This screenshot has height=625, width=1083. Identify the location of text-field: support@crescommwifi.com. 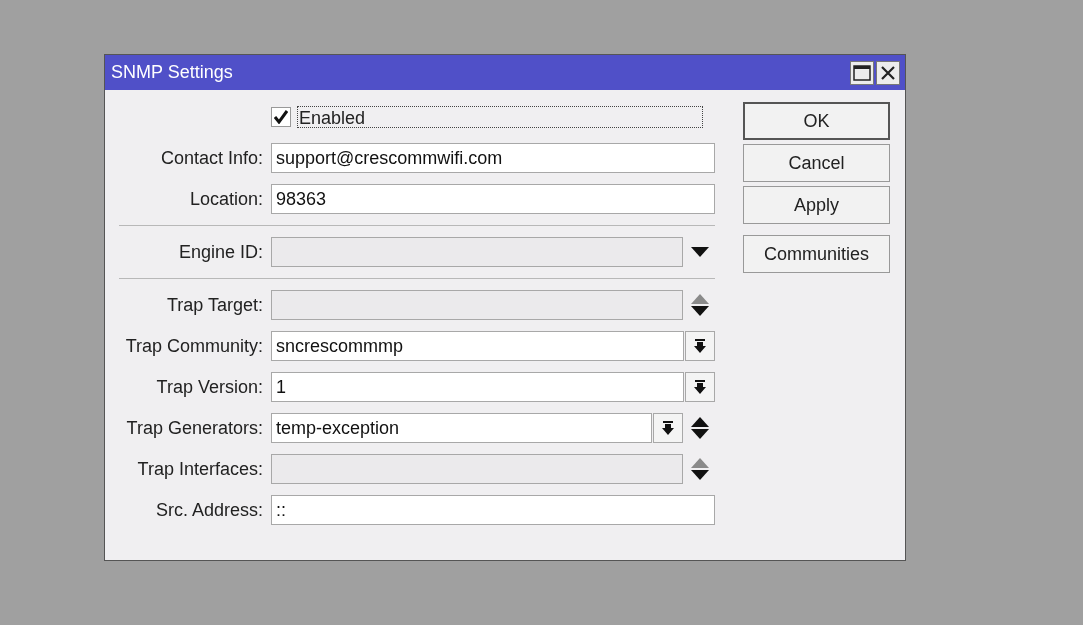
(493, 158).